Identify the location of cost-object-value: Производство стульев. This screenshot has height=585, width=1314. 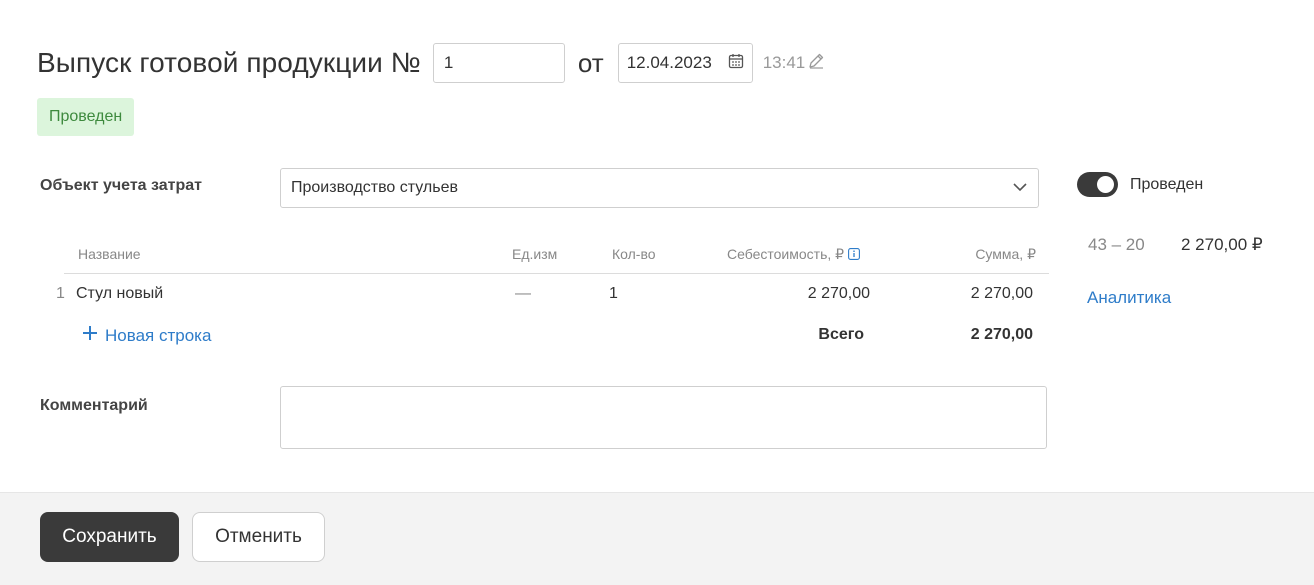
(374, 187).